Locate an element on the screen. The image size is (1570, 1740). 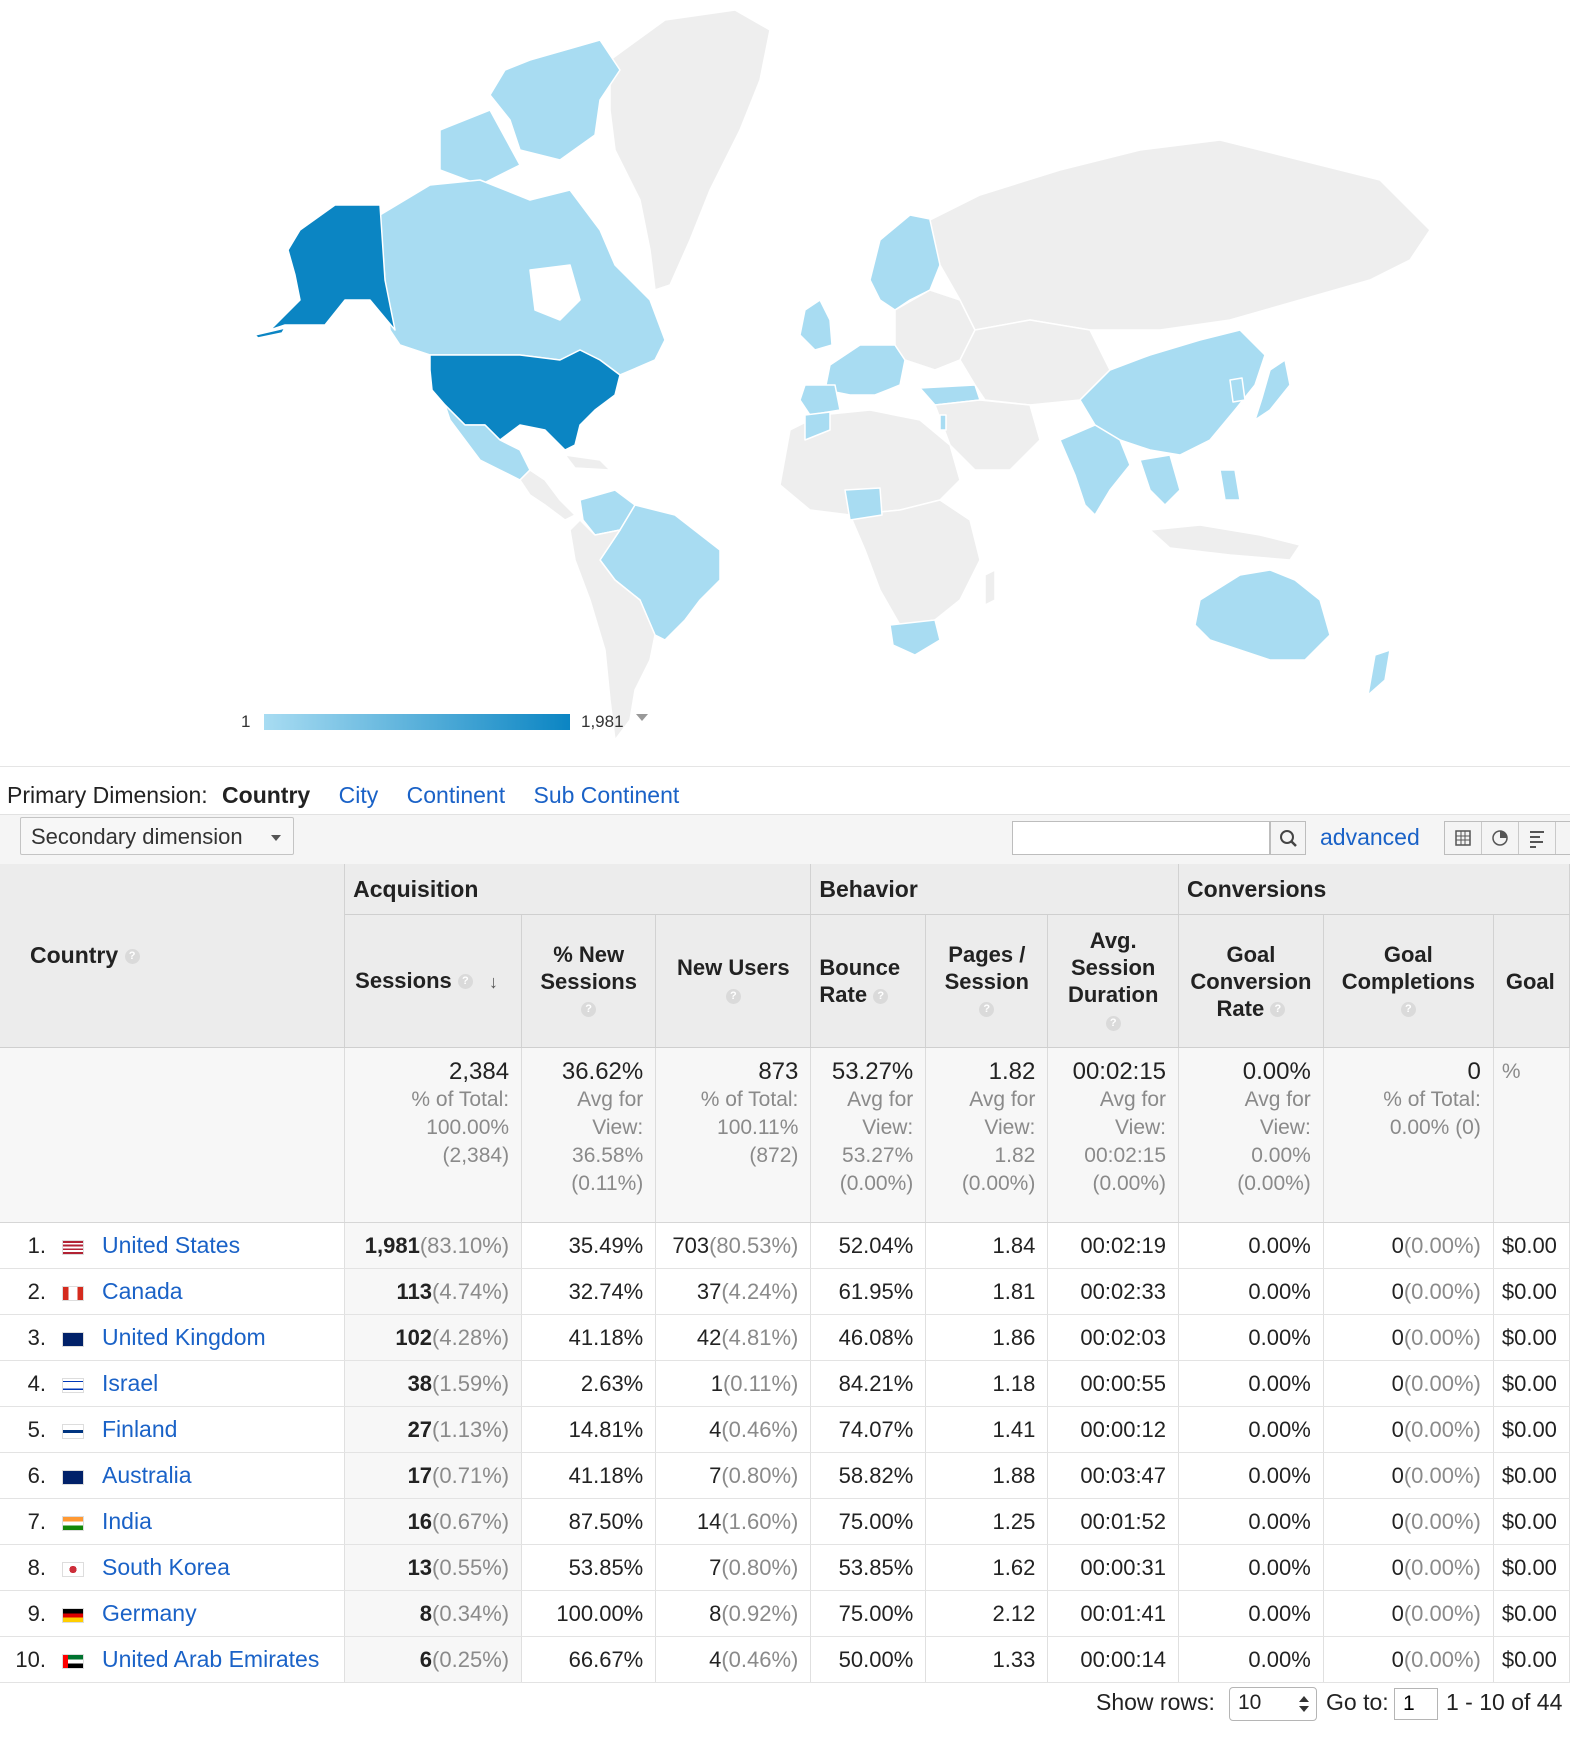
dimension-link-continent: Continent is located at coordinates (456, 795).